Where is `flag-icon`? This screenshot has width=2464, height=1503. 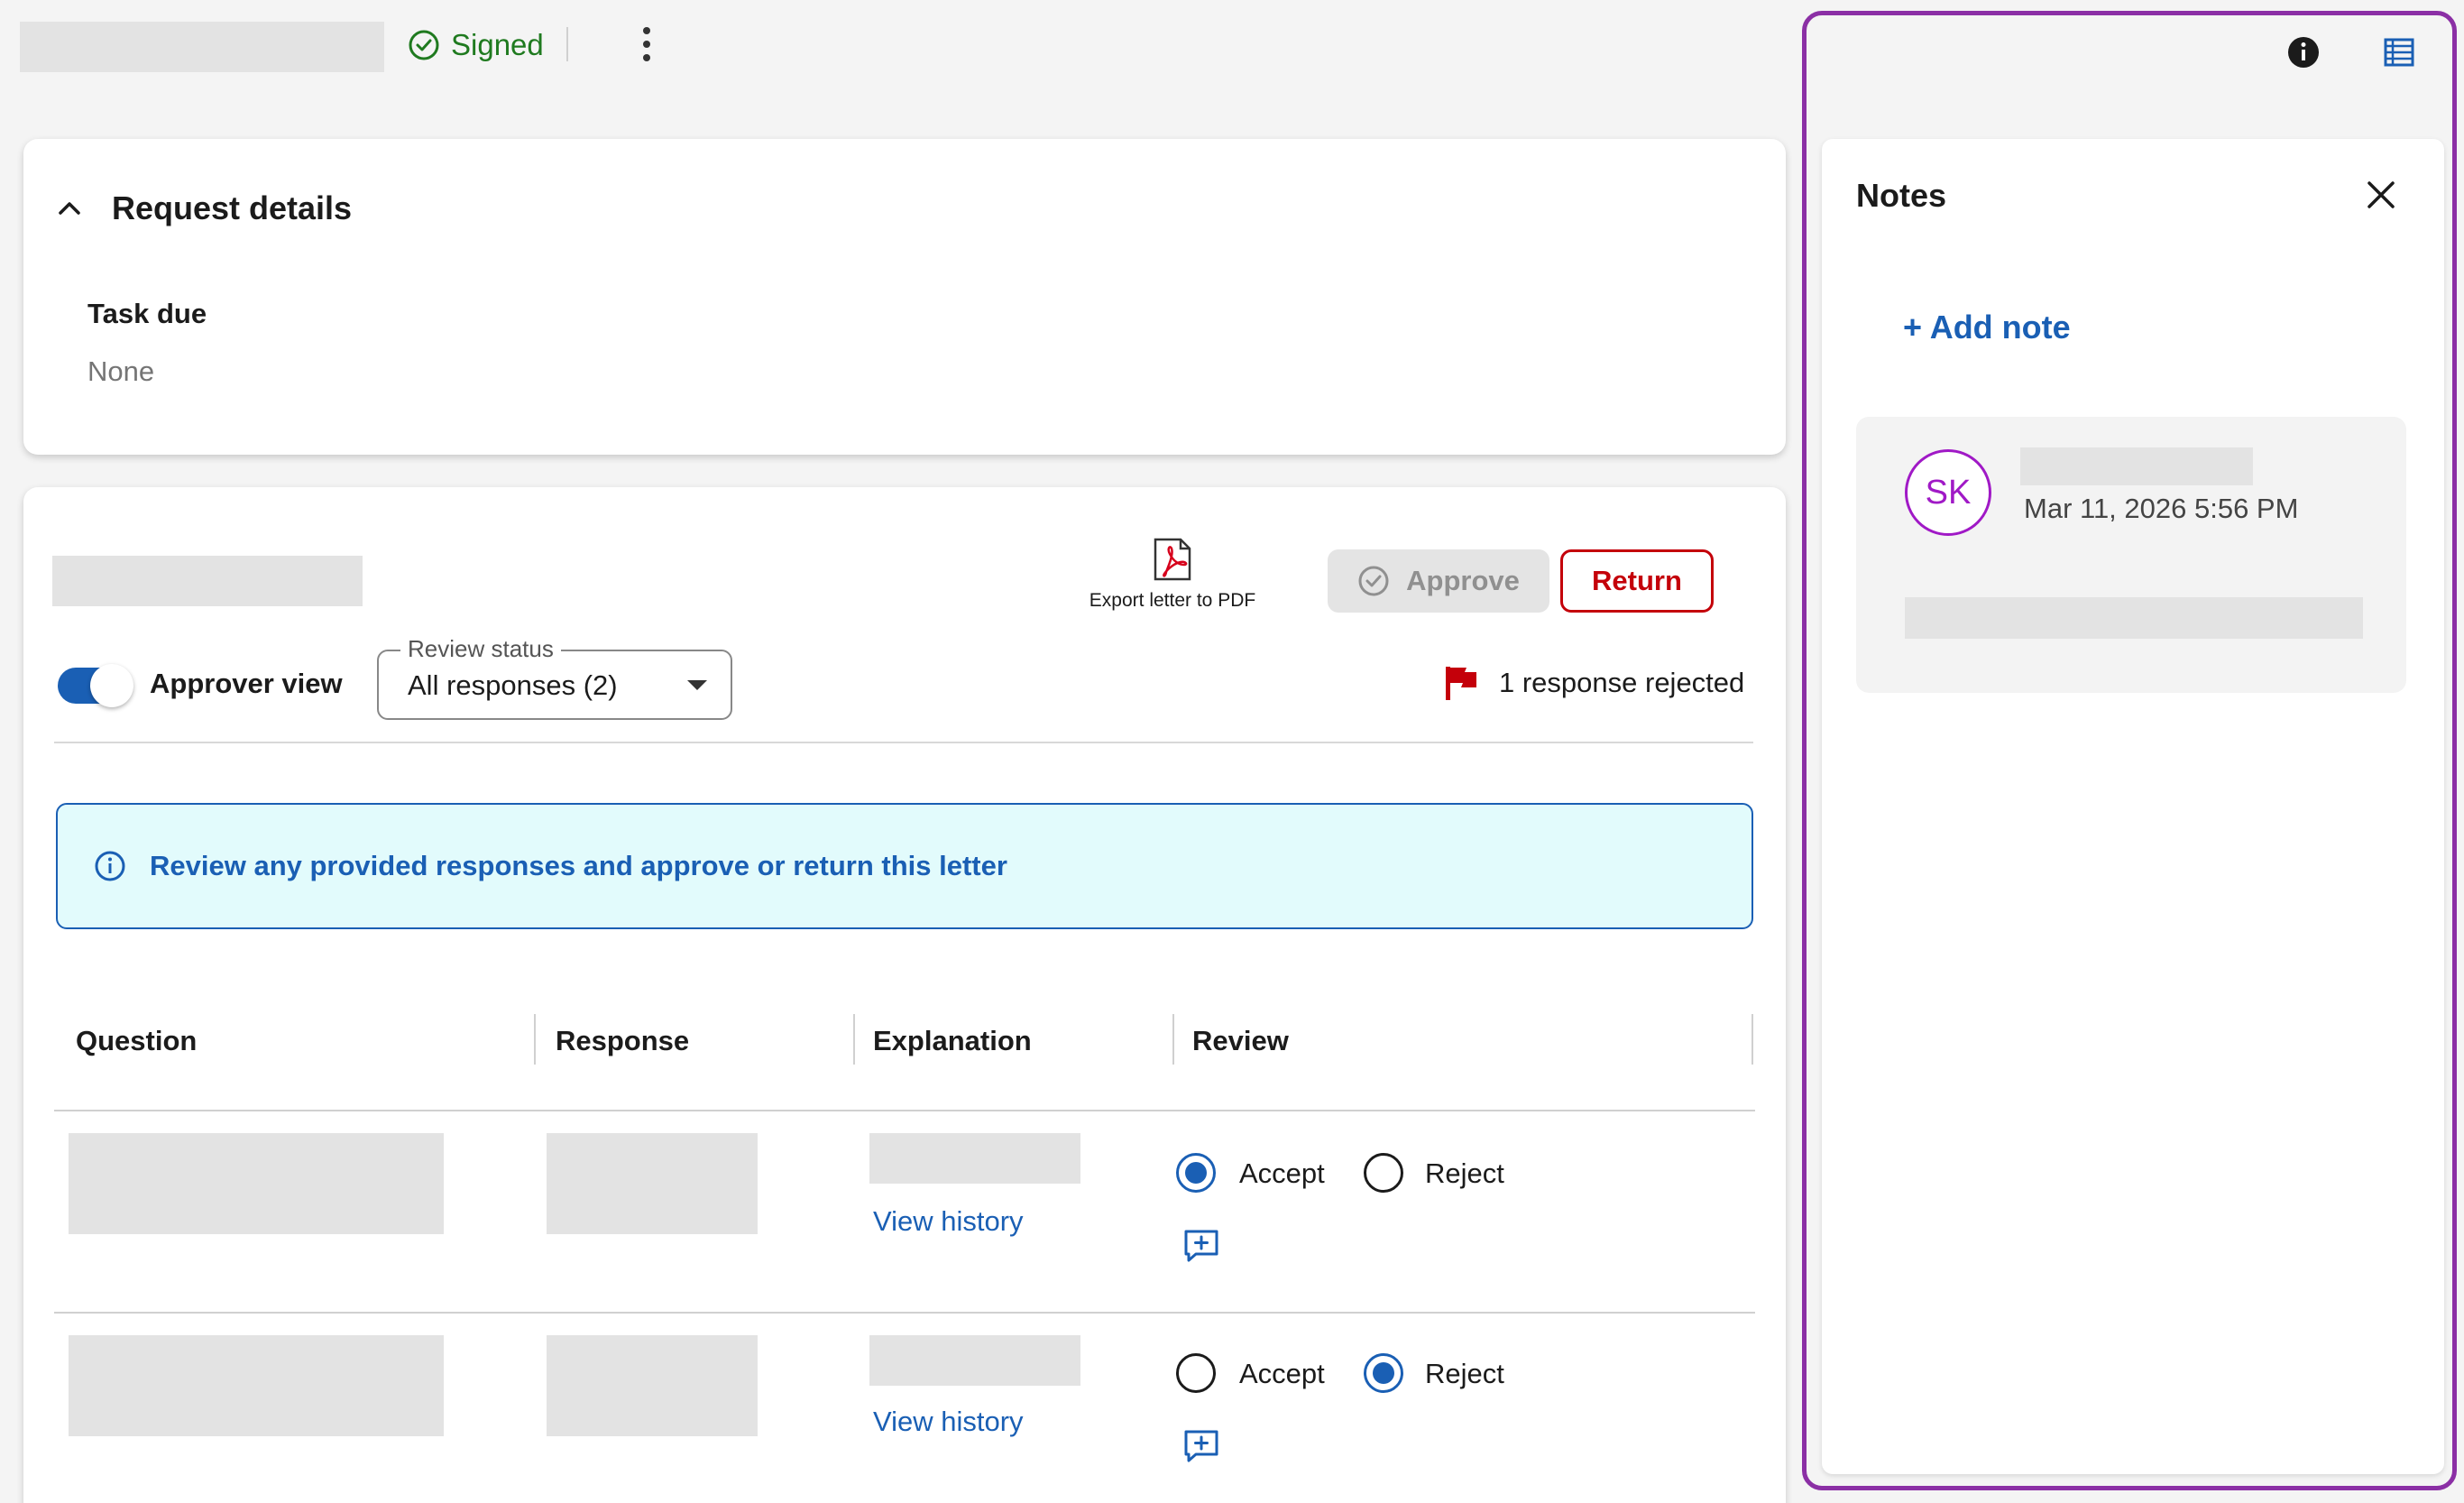
flag-icon is located at coordinates (1461, 683).